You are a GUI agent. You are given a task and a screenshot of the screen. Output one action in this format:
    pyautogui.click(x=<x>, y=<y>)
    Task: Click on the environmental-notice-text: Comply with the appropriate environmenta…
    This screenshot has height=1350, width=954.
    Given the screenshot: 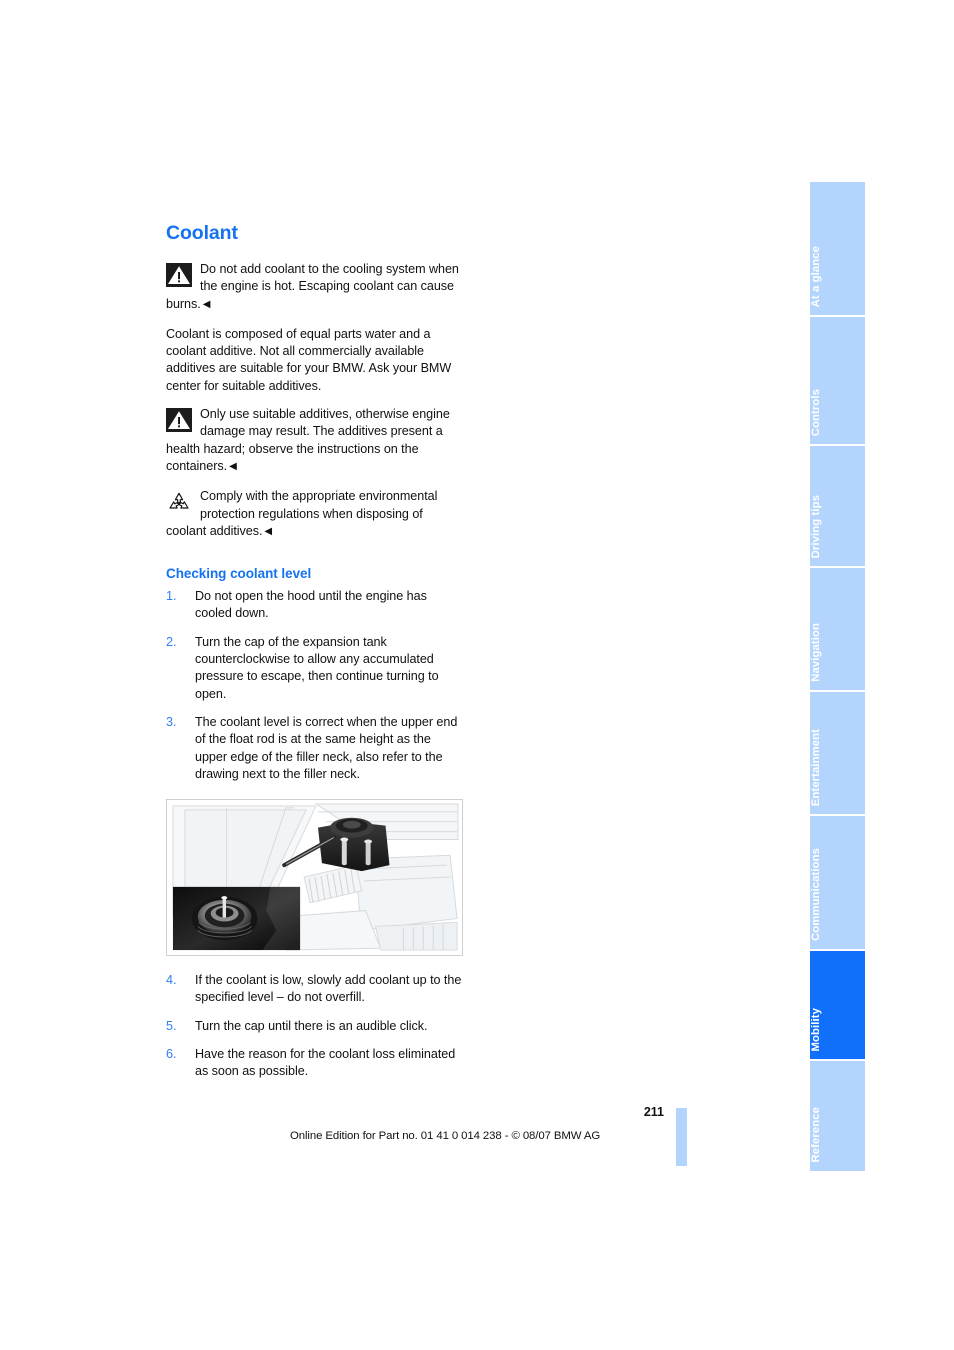 What is the action you would take?
    pyautogui.click(x=302, y=513)
    